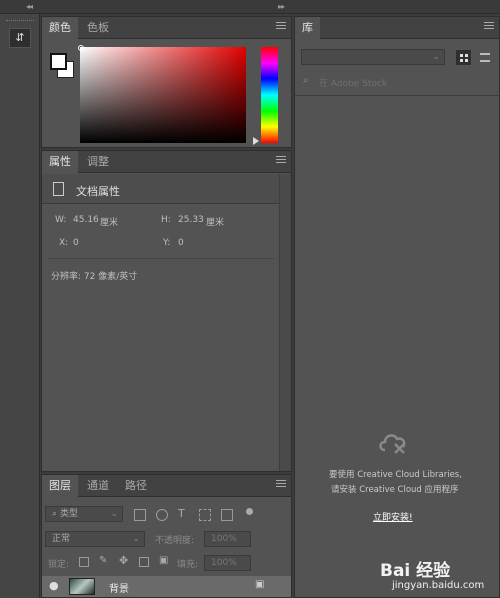 This screenshot has width=500, height=598. What do you see at coordinates (188, 565) in the screenshot?
I see `fill-label: 填充:` at bounding box center [188, 565].